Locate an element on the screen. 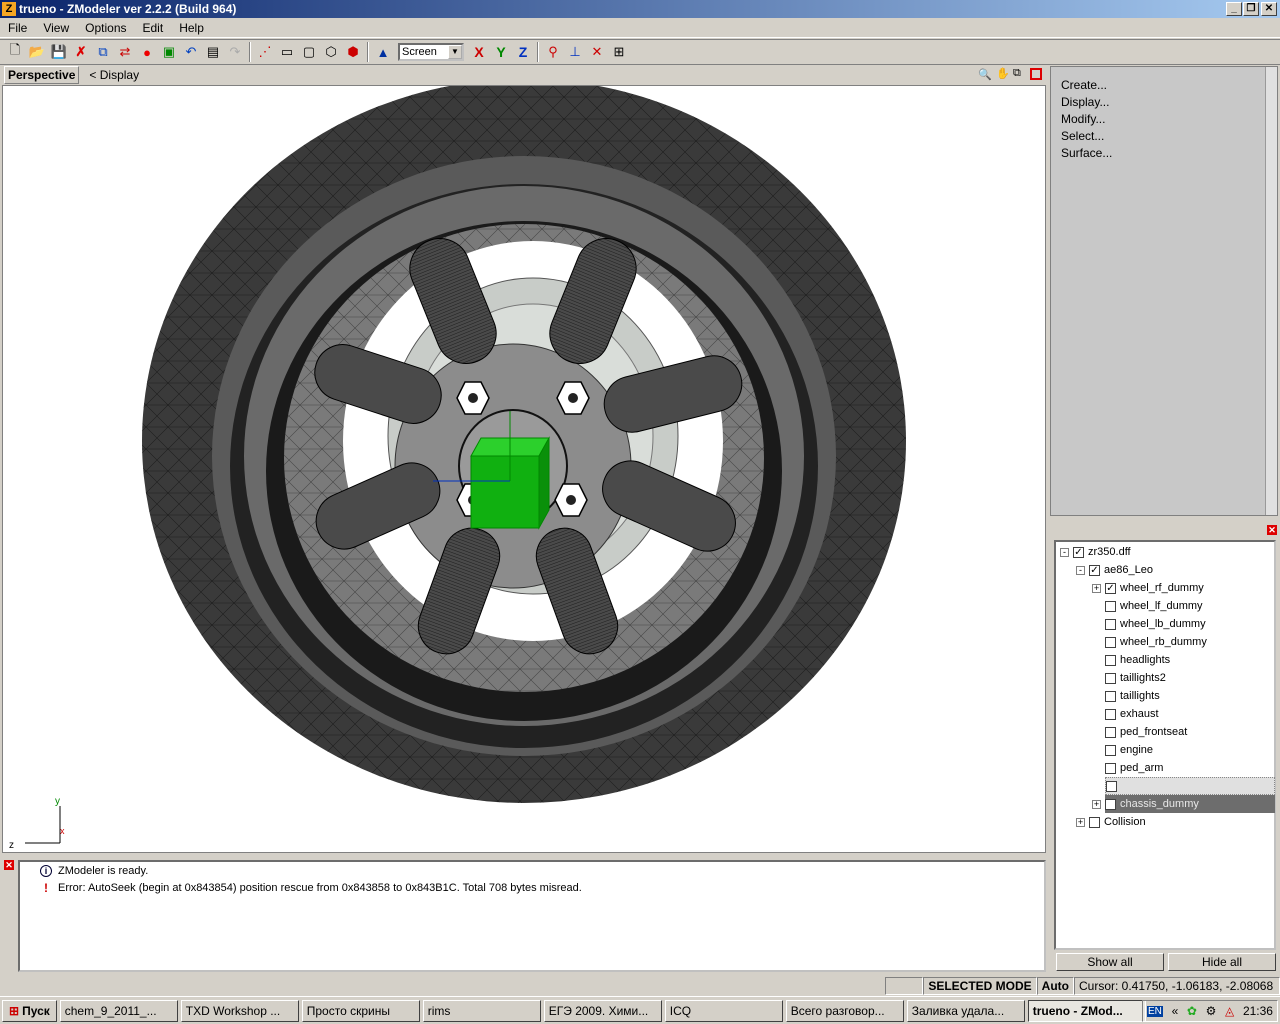 Image resolution: width=1280 pixels, height=1024 pixels. language-indicator: EN is located at coordinates (1155, 1011).